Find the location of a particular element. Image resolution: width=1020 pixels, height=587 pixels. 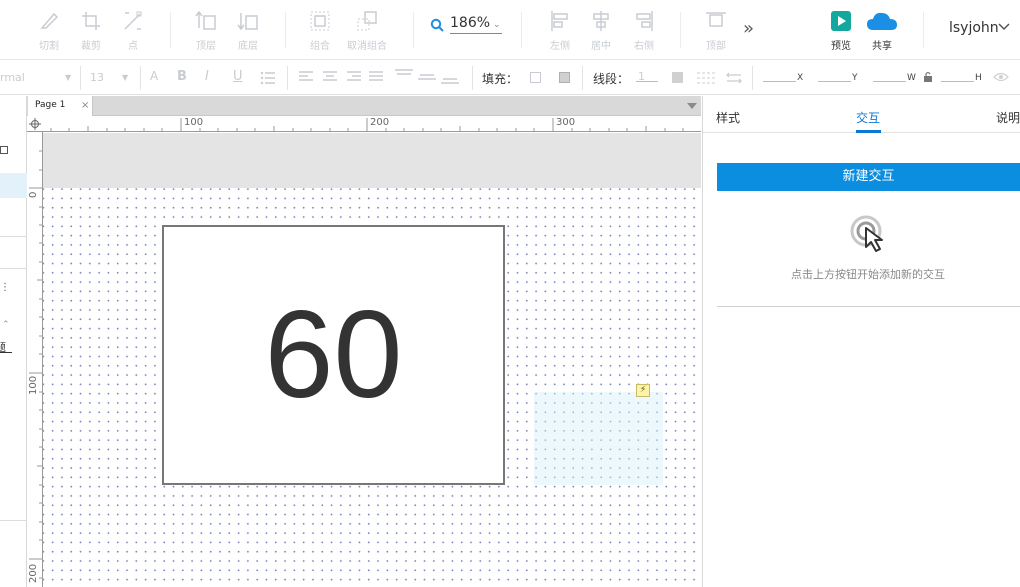

vertical-ruler: 0 100 200 is located at coordinates (35, 359).